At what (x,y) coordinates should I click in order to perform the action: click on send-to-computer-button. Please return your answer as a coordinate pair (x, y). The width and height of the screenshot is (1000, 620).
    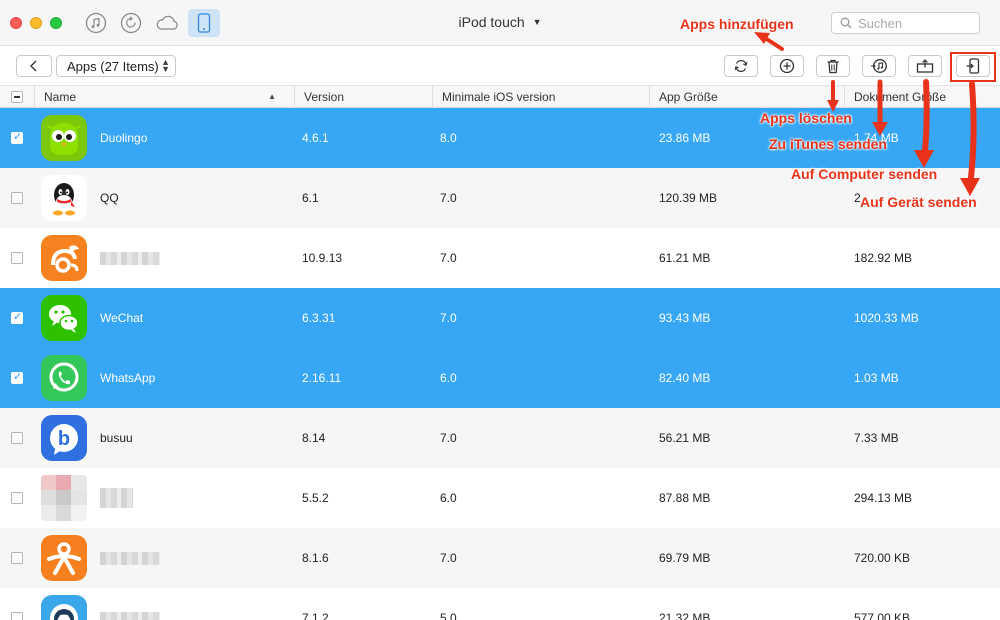
    Looking at the image, I should click on (925, 66).